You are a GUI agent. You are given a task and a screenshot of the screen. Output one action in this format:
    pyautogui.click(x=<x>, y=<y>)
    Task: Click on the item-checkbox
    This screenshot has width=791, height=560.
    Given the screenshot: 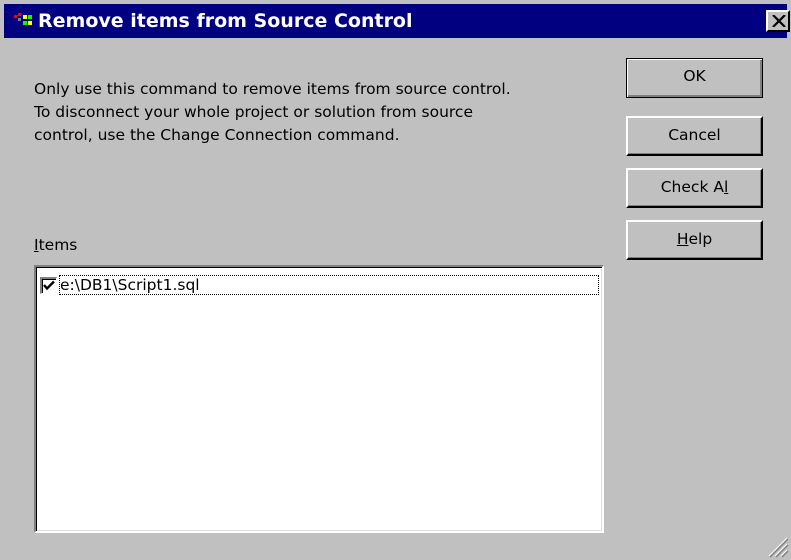 What is the action you would take?
    pyautogui.click(x=48, y=285)
    